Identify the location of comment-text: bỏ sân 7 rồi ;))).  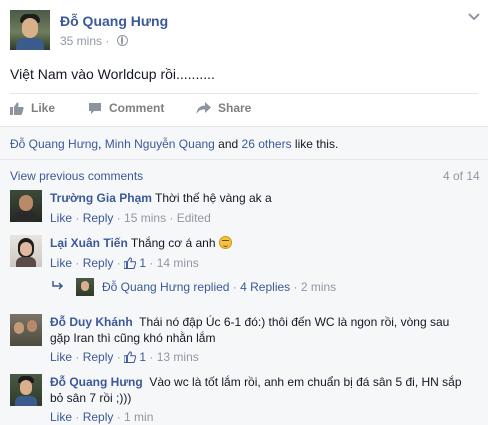
(91, 398).